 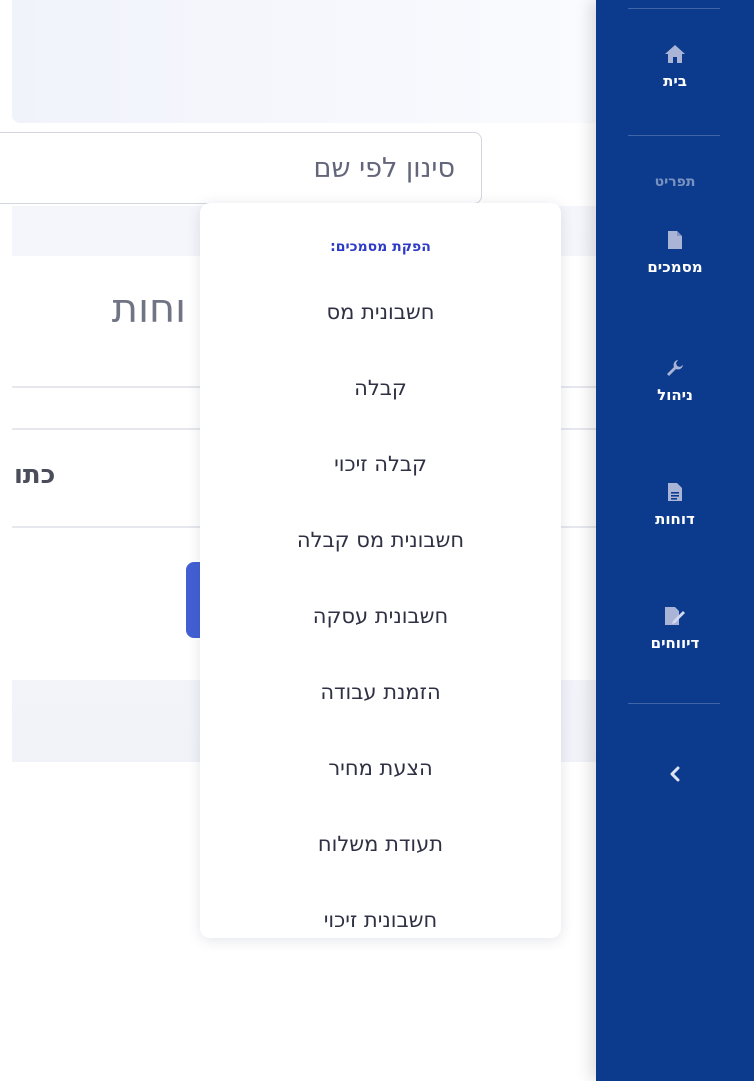 What do you see at coordinates (675, 182) in the screenshot?
I see `sidebar-section-title: תפריט` at bounding box center [675, 182].